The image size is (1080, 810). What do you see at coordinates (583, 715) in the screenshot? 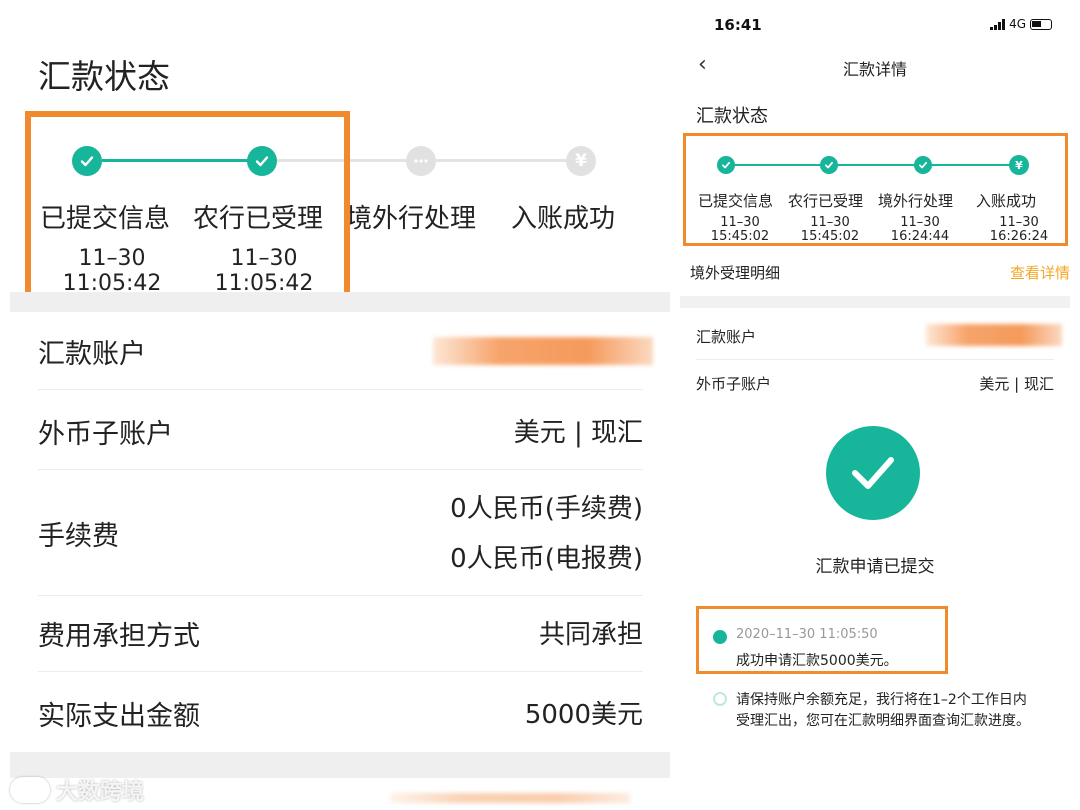
I see `row-value: 5000美元` at bounding box center [583, 715].